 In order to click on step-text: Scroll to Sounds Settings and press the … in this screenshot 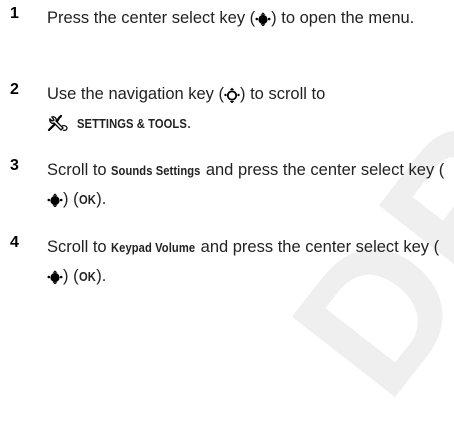, I will do `click(247, 185)`.